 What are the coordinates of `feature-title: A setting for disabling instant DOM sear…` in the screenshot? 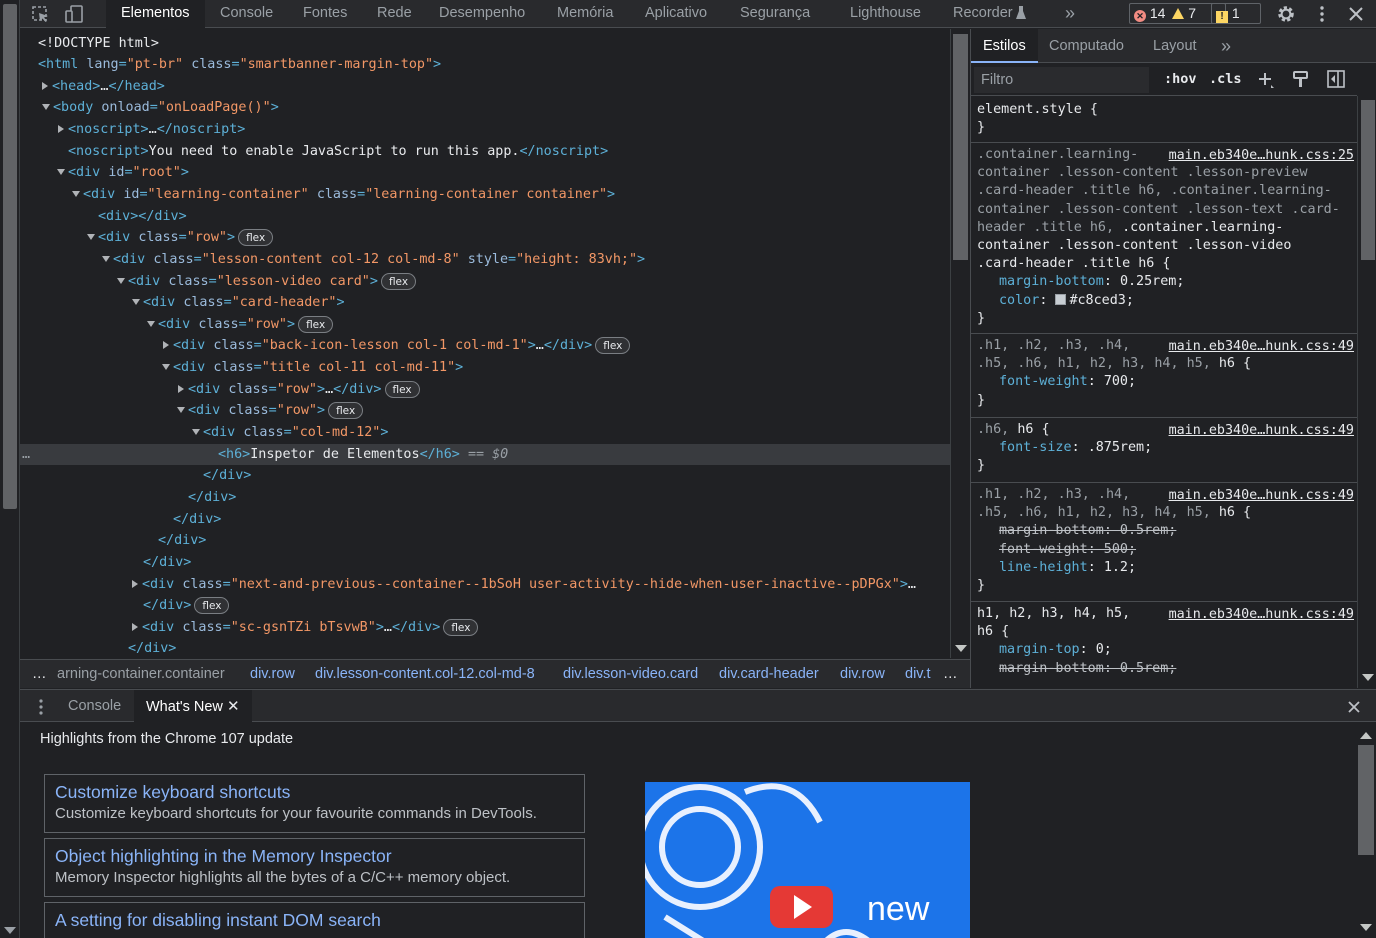 It's located at (314, 920).